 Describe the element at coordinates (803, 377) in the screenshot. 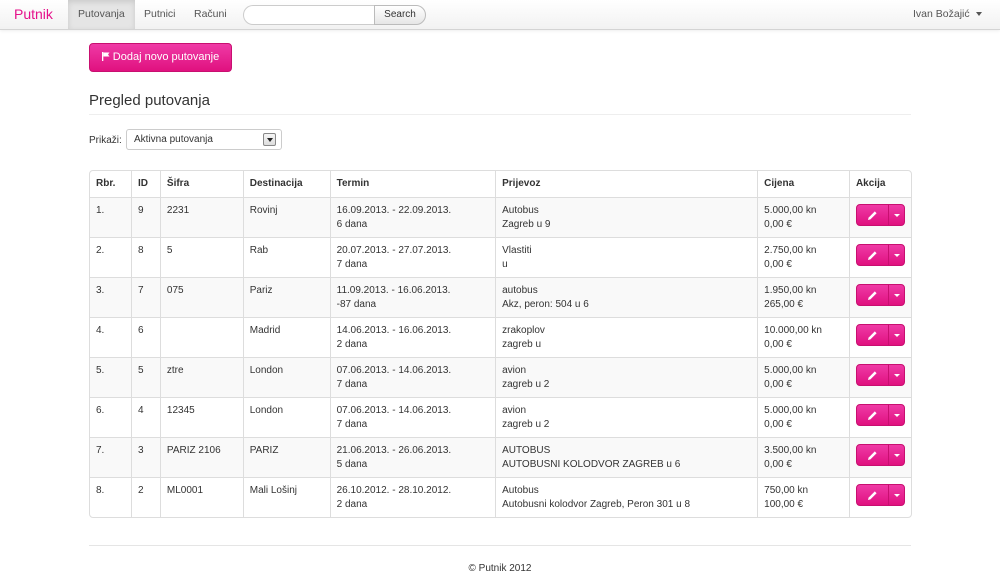

I see `cell-cijena: 5.000,00 kn 0,00 €` at that location.